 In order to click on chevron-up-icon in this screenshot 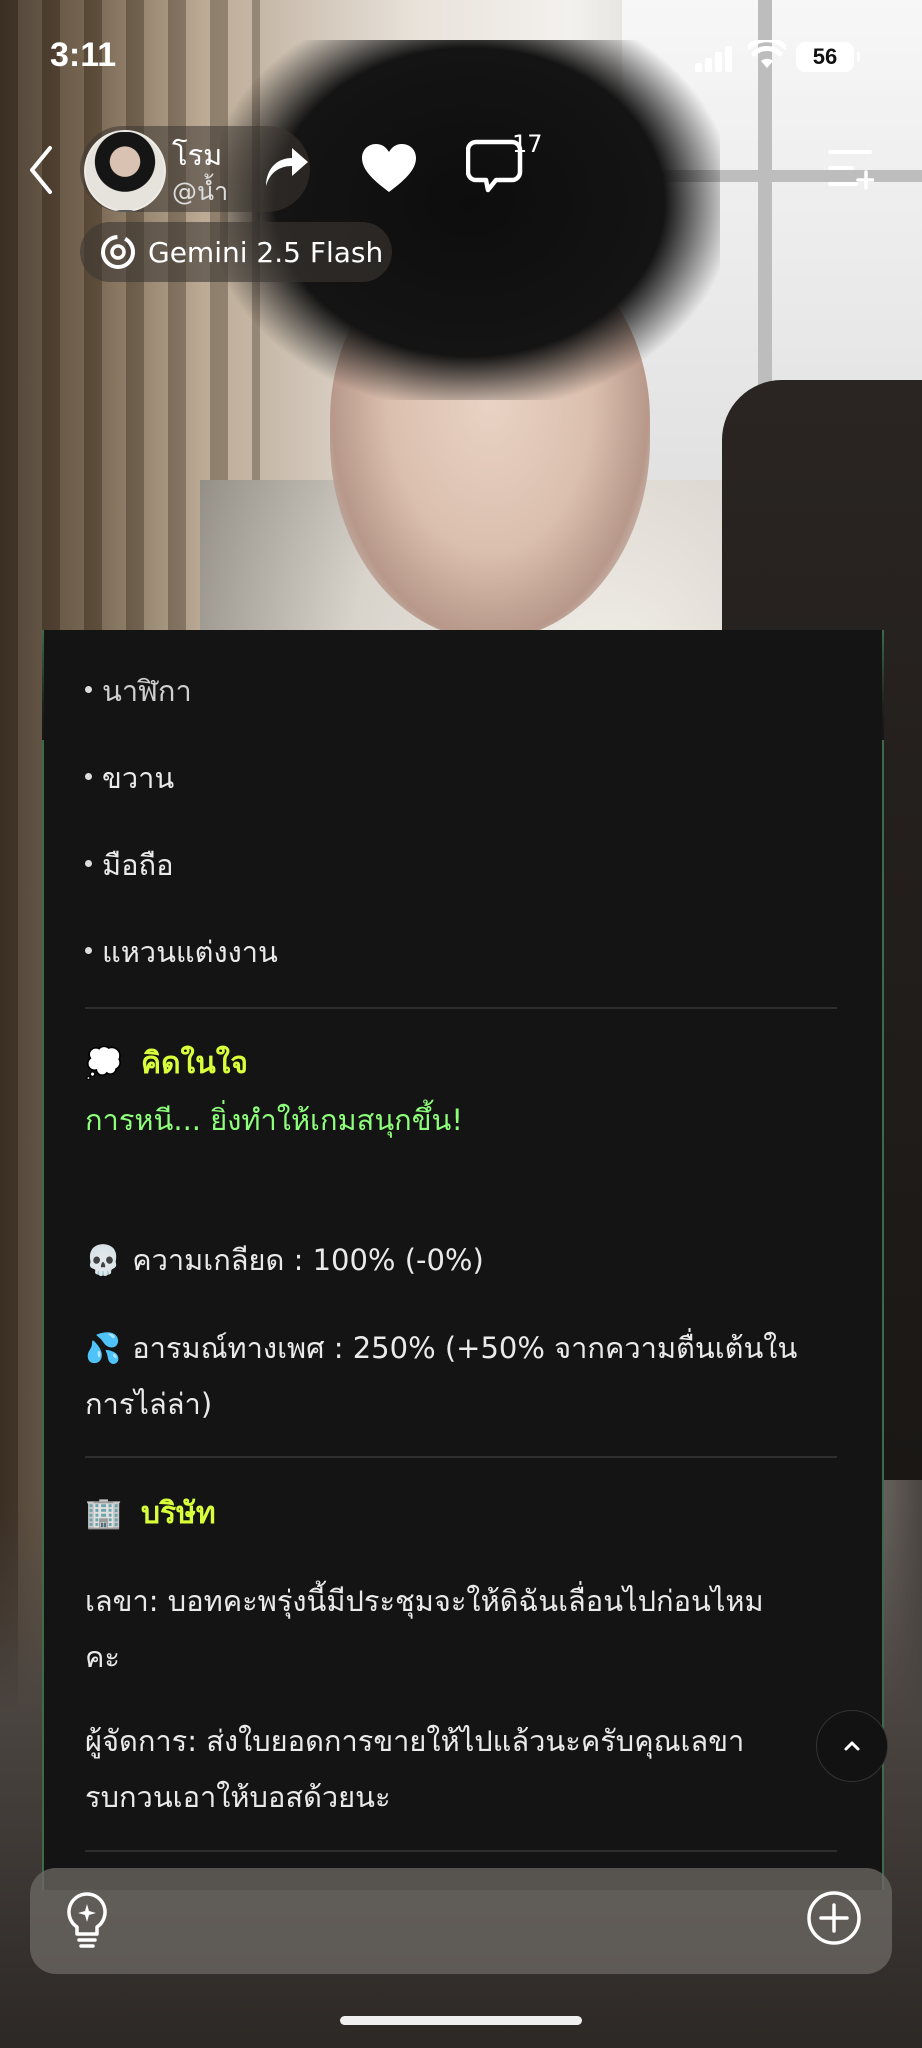, I will do `click(852, 1746)`.